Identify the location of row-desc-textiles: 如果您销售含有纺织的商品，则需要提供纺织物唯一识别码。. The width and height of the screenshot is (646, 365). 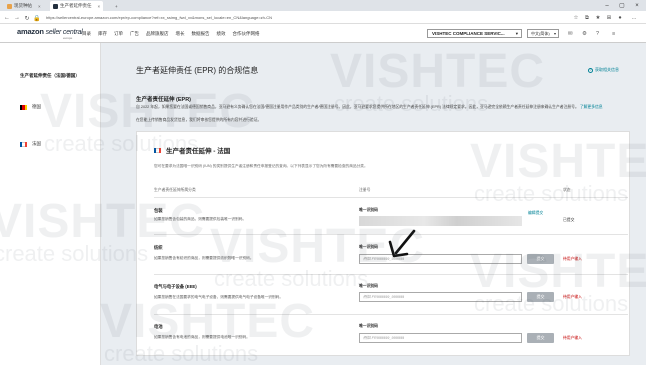
(204, 258).